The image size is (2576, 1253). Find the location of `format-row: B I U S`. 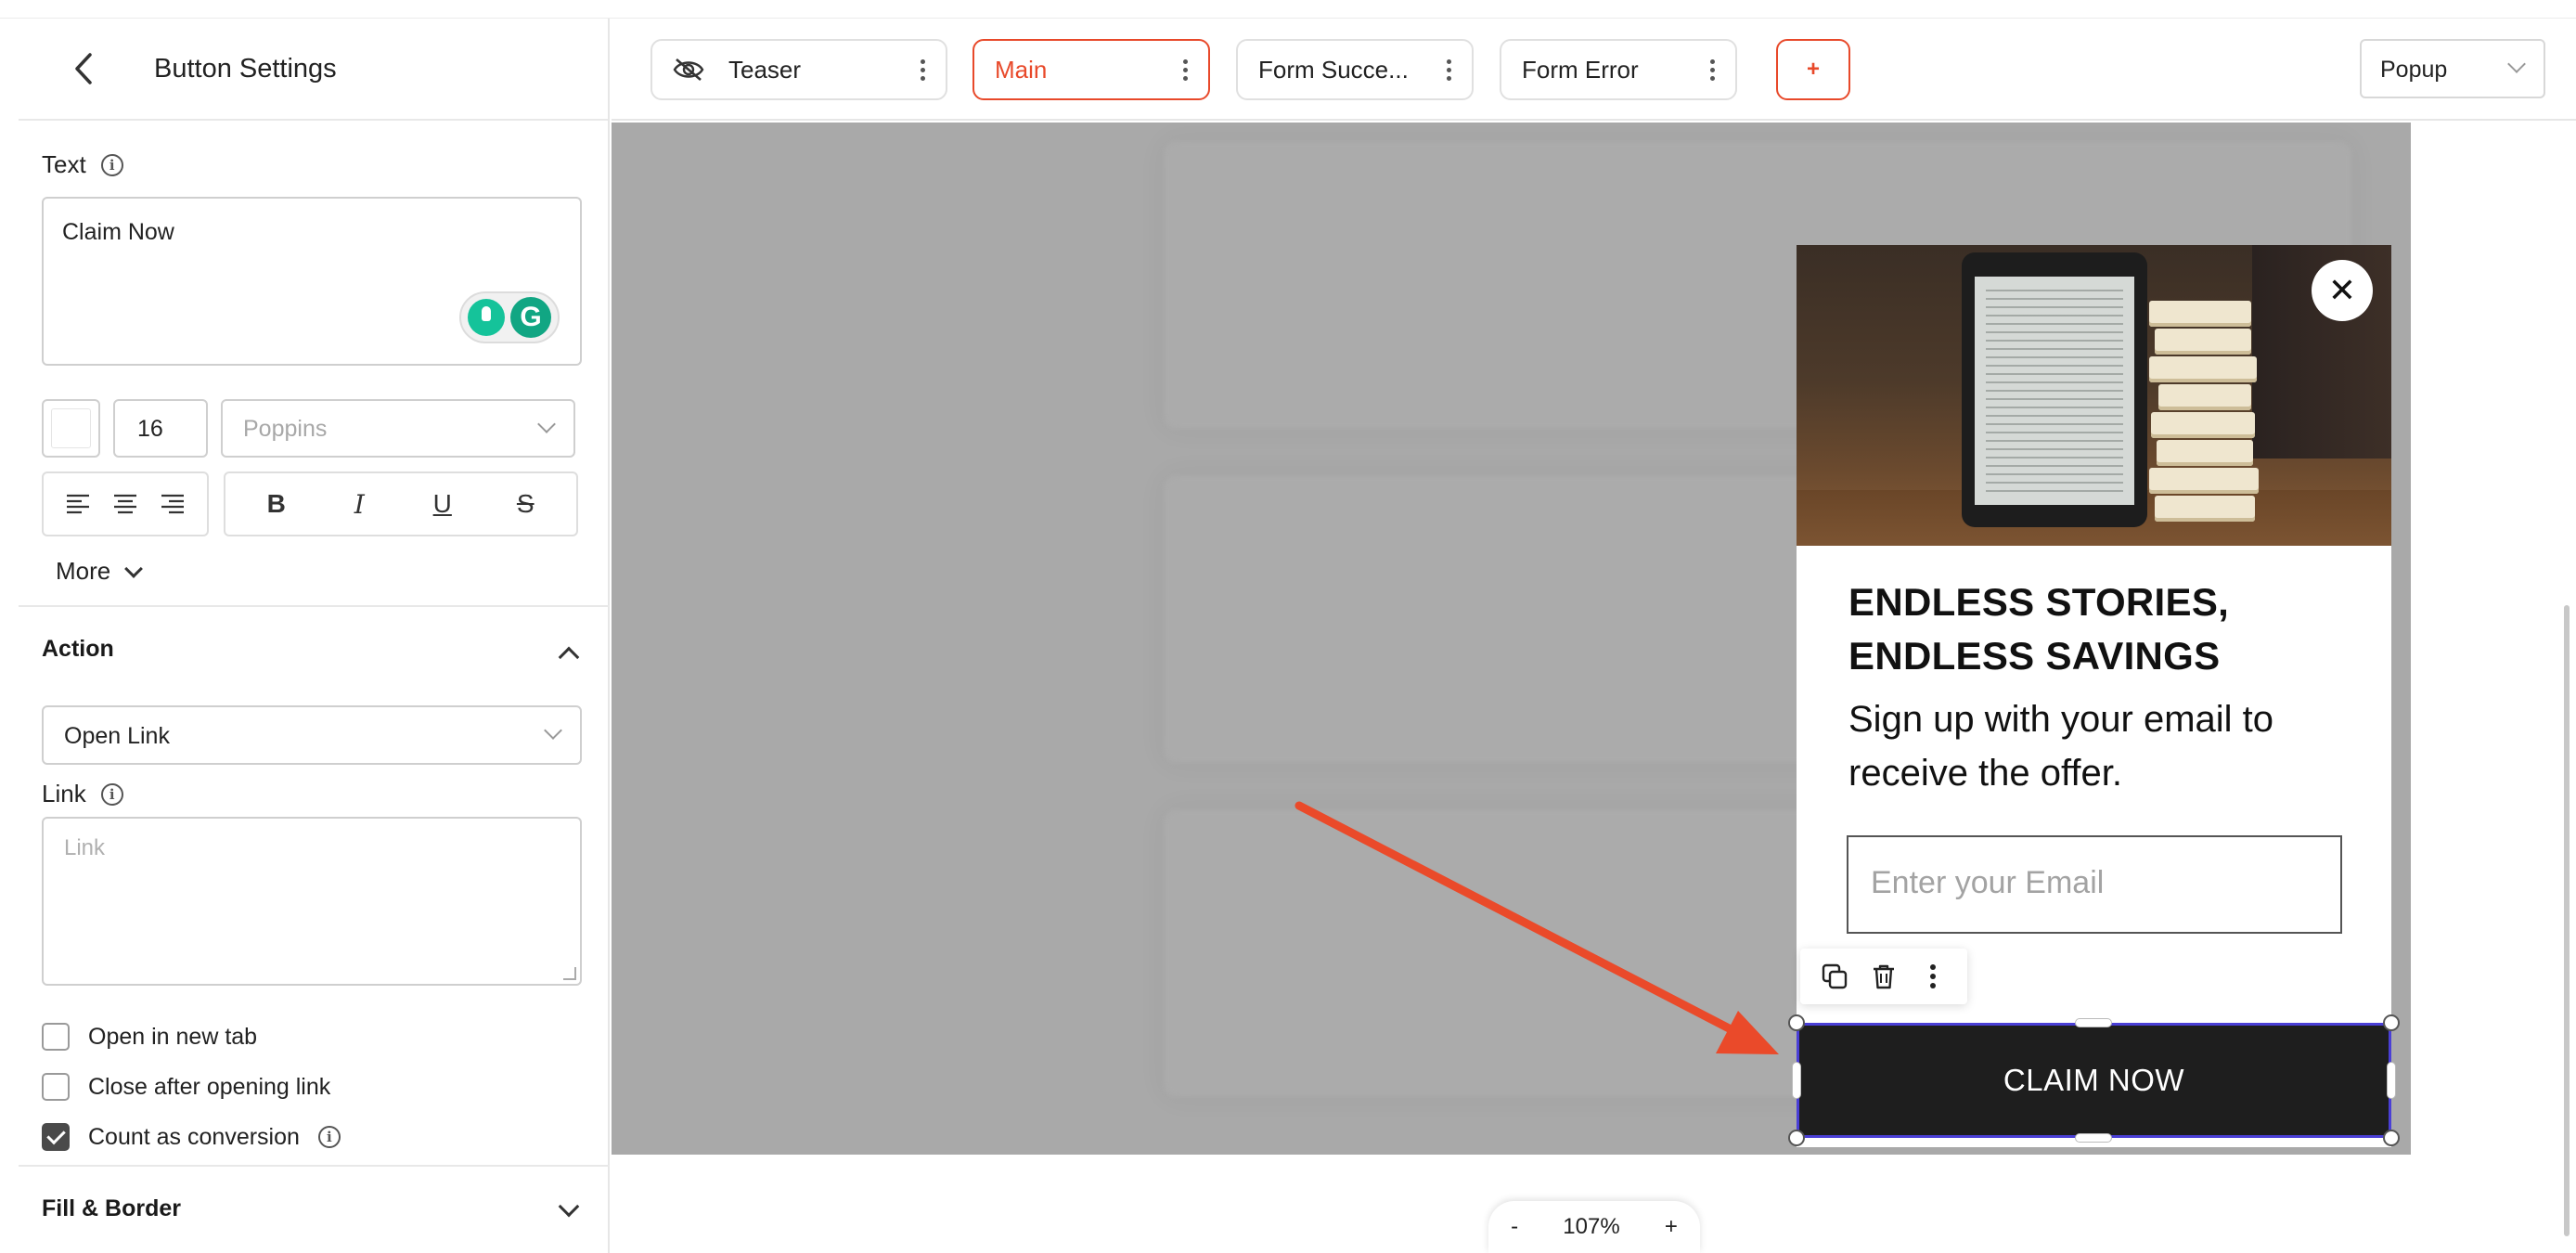

format-row: B I U S is located at coordinates (310, 504).